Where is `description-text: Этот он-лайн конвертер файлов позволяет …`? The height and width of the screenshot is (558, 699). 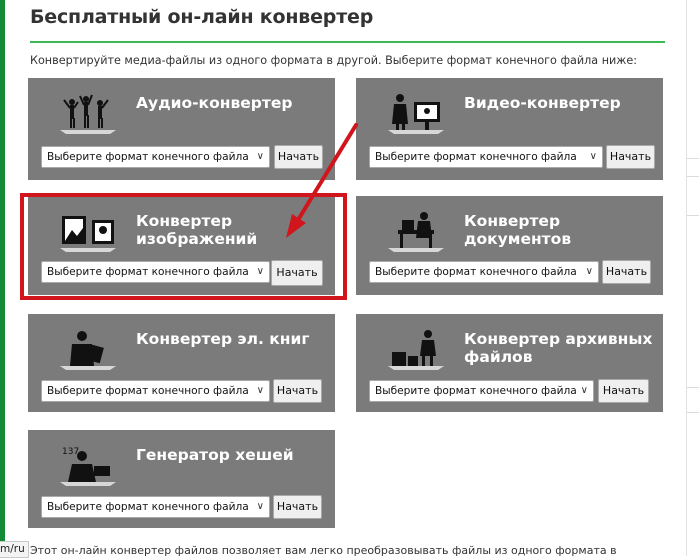
description-text: Этот он-лайн конвертер файлов позволяет … is located at coordinates (323, 550).